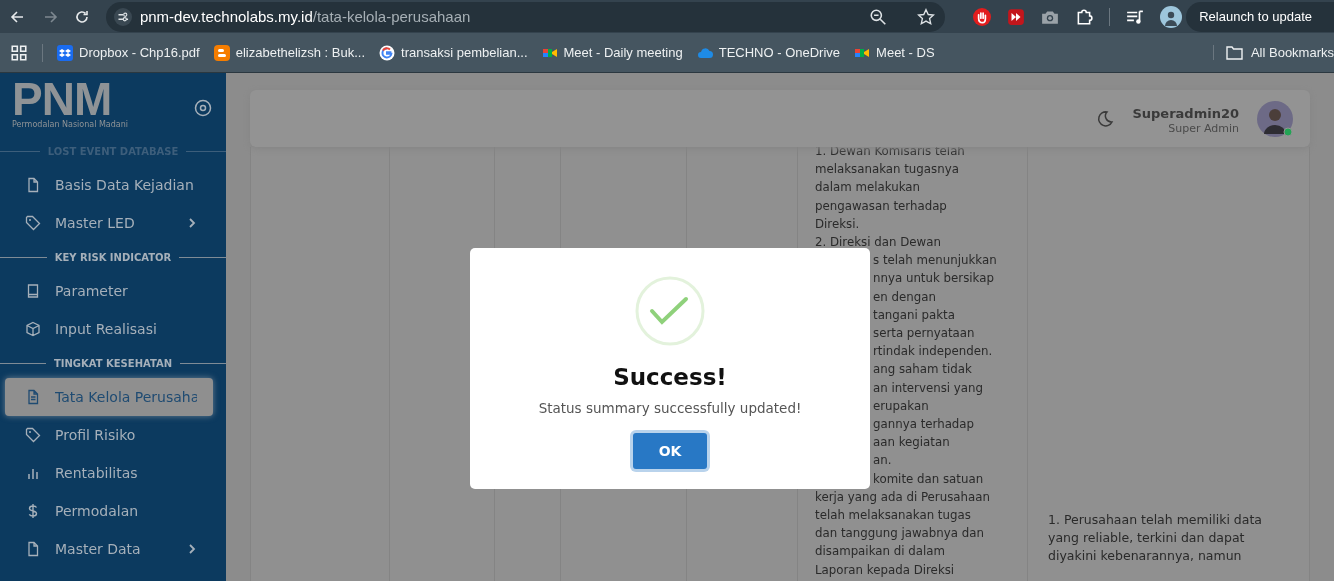 This screenshot has width=1334, height=581. What do you see at coordinates (887, 170) in the screenshot?
I see `cell-text-line: melaksanakan tugasnya` at bounding box center [887, 170].